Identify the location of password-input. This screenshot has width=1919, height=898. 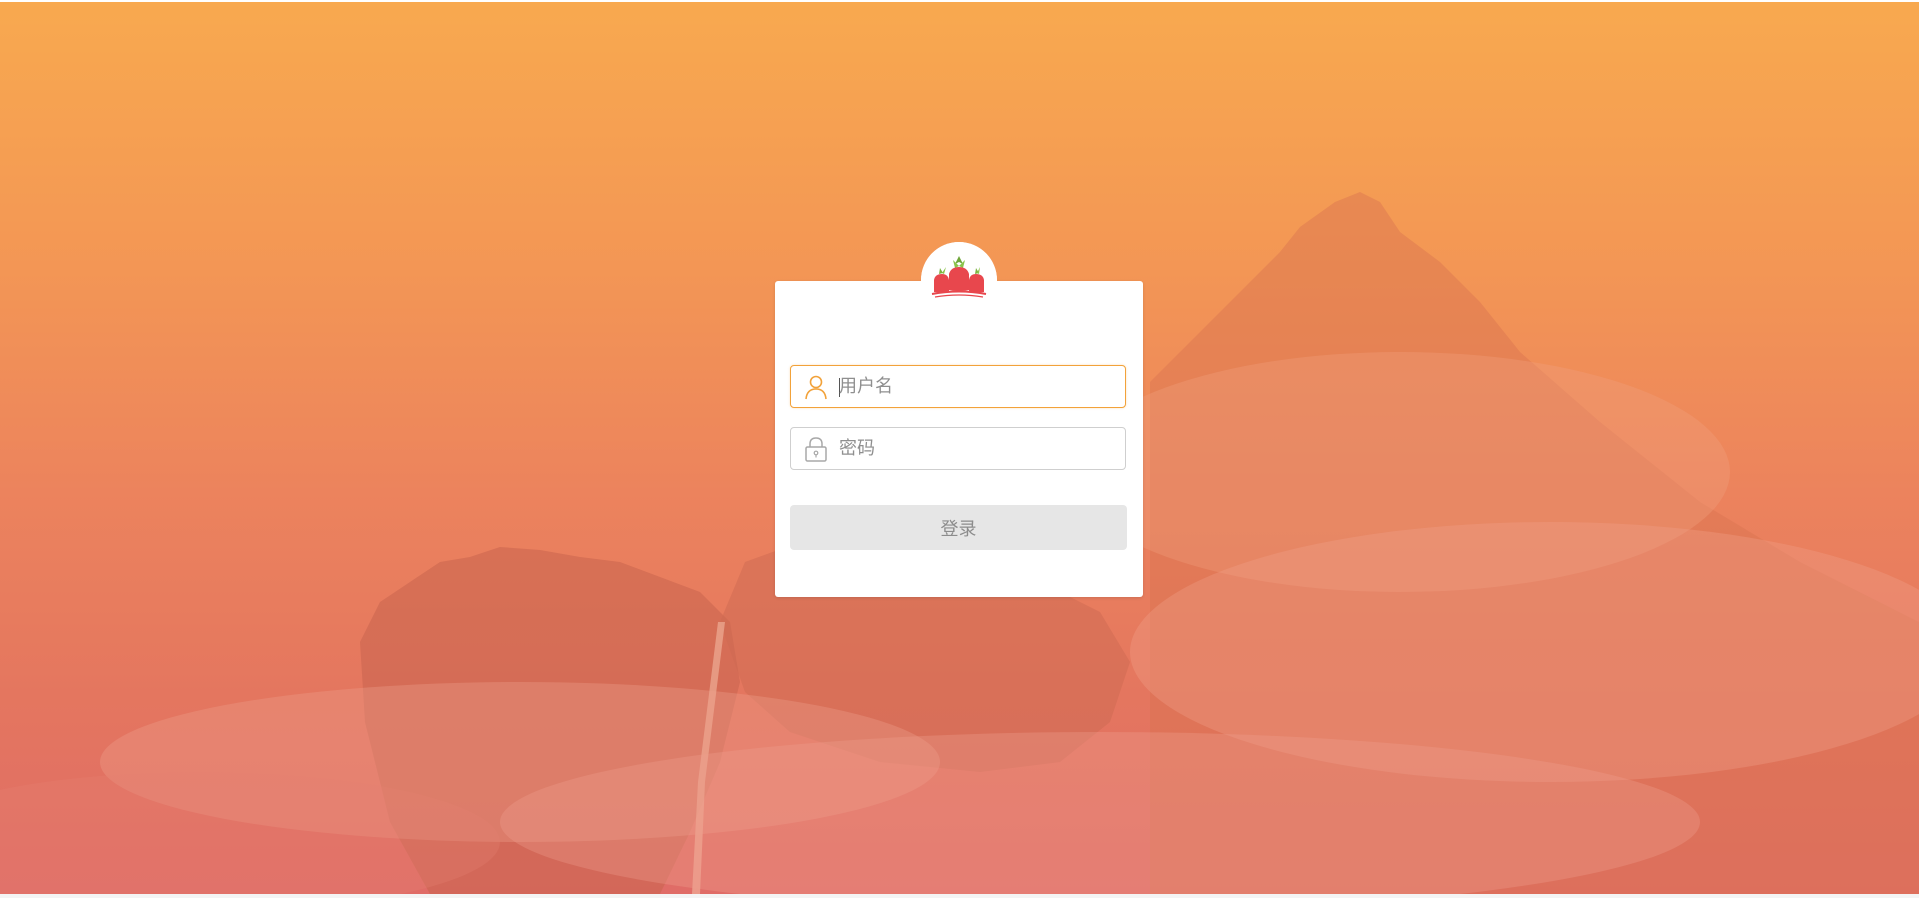
(979, 448).